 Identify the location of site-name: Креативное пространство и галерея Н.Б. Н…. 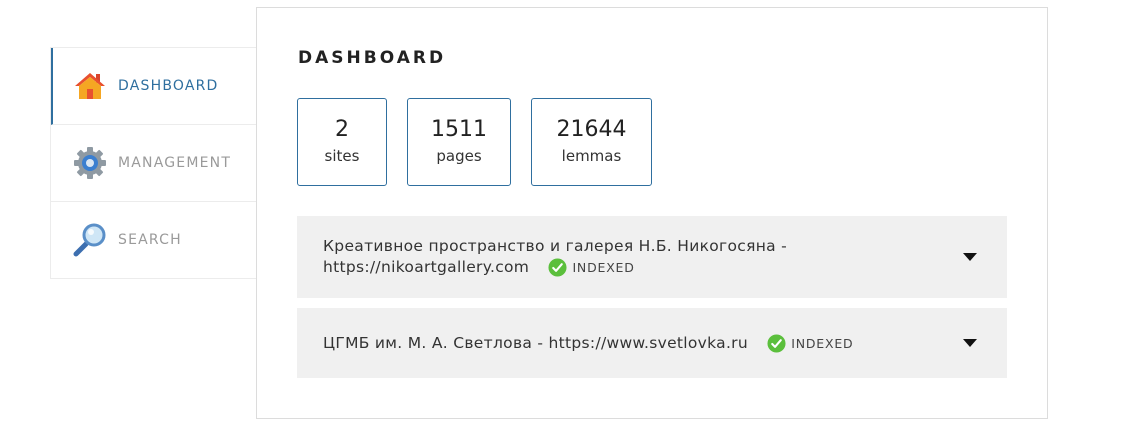
(555, 246).